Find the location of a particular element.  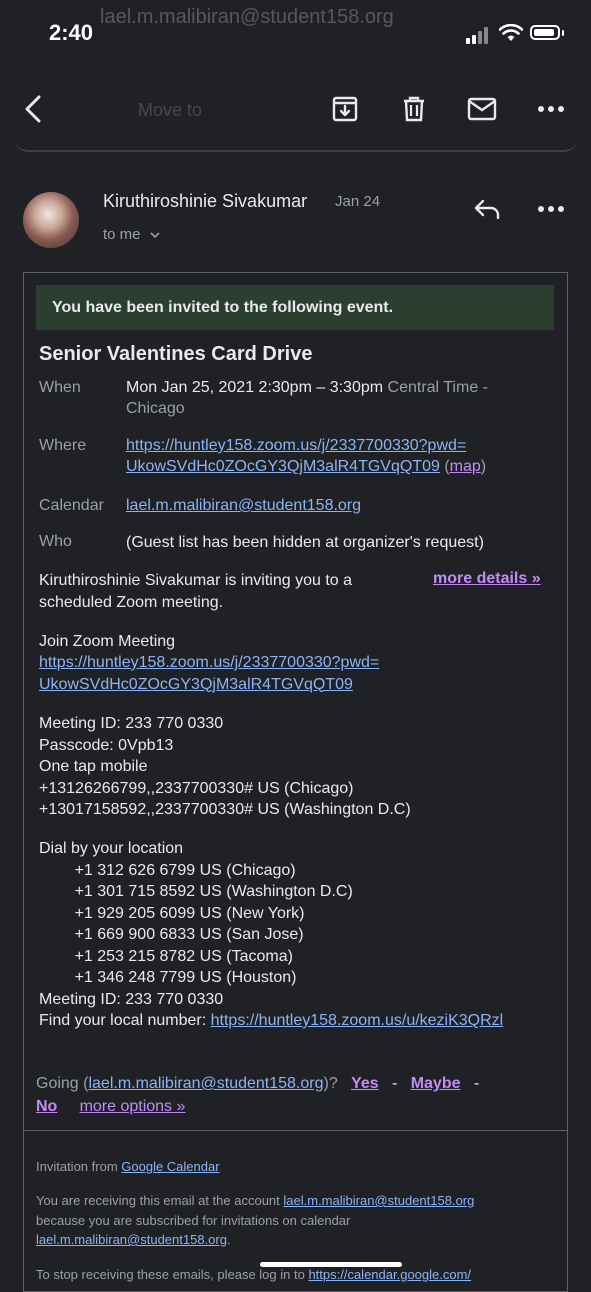

calendar-label: Calendar is located at coordinates (71, 505).